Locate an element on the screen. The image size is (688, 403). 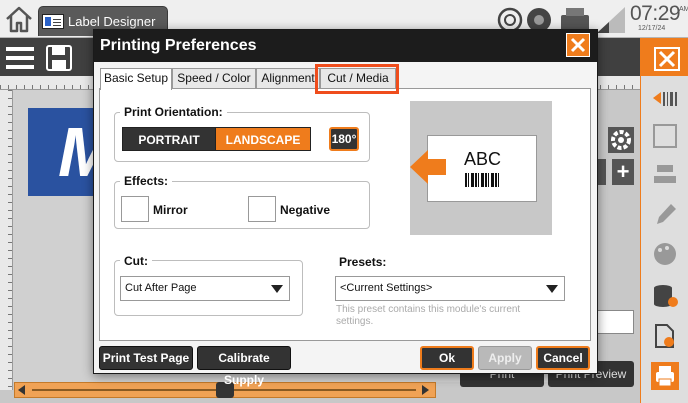
cut-select: Cut After Page is located at coordinates (205, 288).